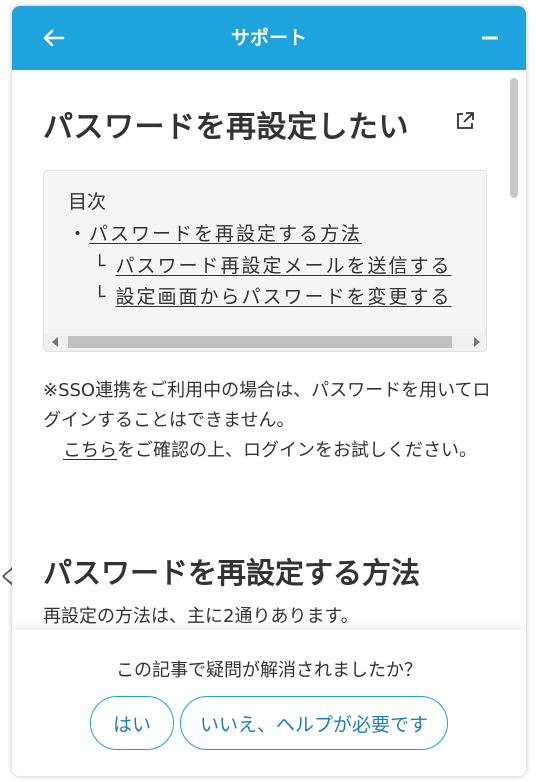 This screenshot has width=536, height=782. What do you see at coordinates (226, 127) in the screenshot?
I see `article-title: パスワードを再設定したい` at bounding box center [226, 127].